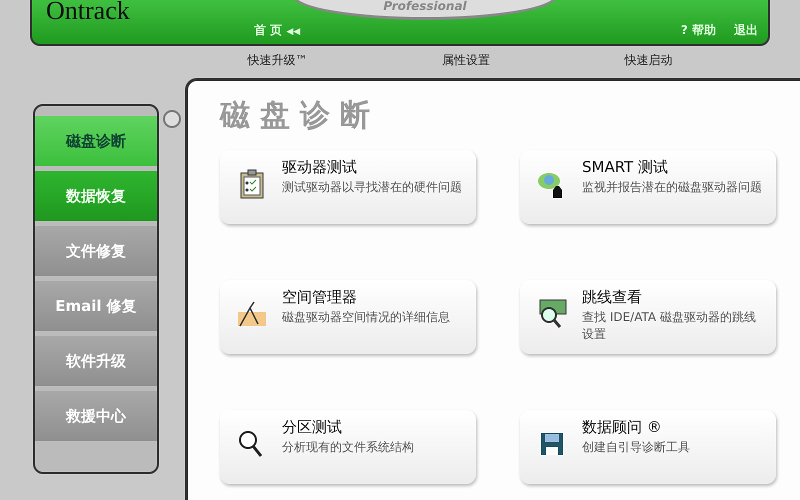  Describe the element at coordinates (88, 13) in the screenshot. I see `logo-text: Ontrack` at that location.